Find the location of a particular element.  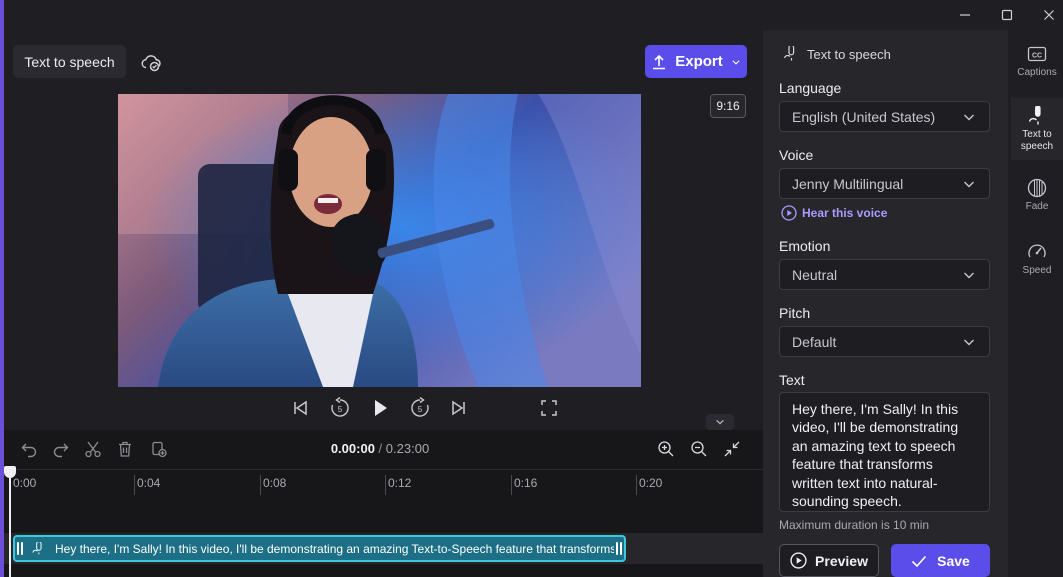

total-time: 0.23:00 is located at coordinates (407, 448).